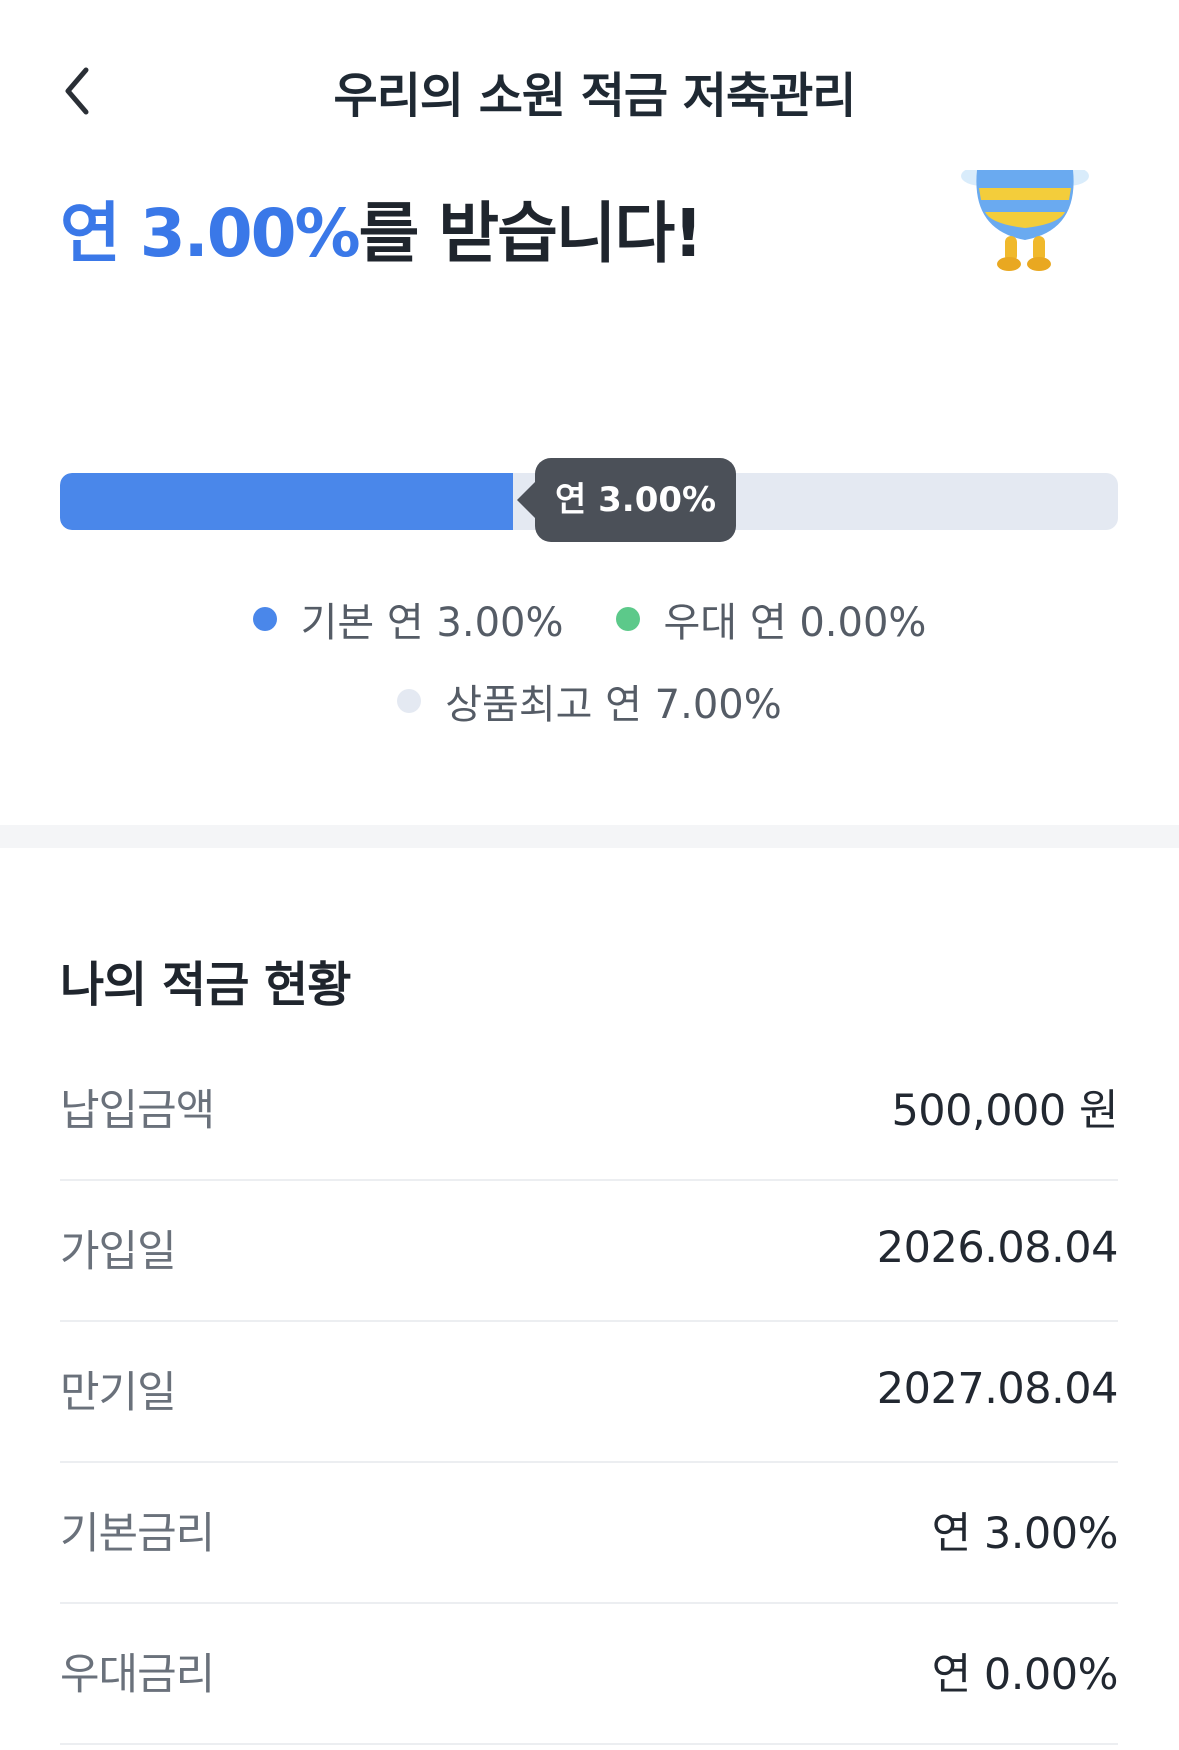  I want to click on current-rate-tooltip: 연 3.00%, so click(626, 500).